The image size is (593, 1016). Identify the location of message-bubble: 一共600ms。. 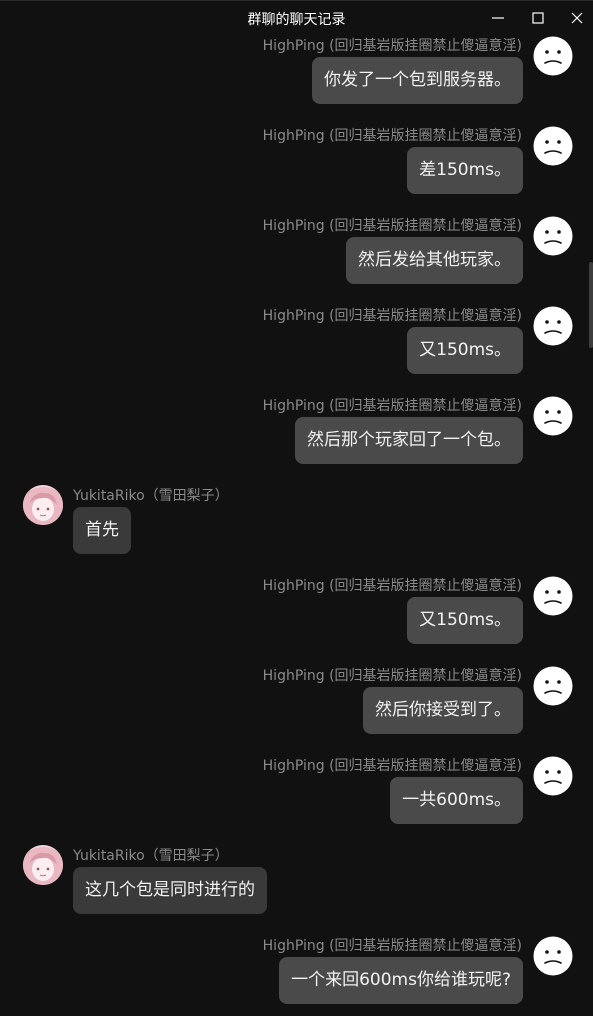
(456, 800).